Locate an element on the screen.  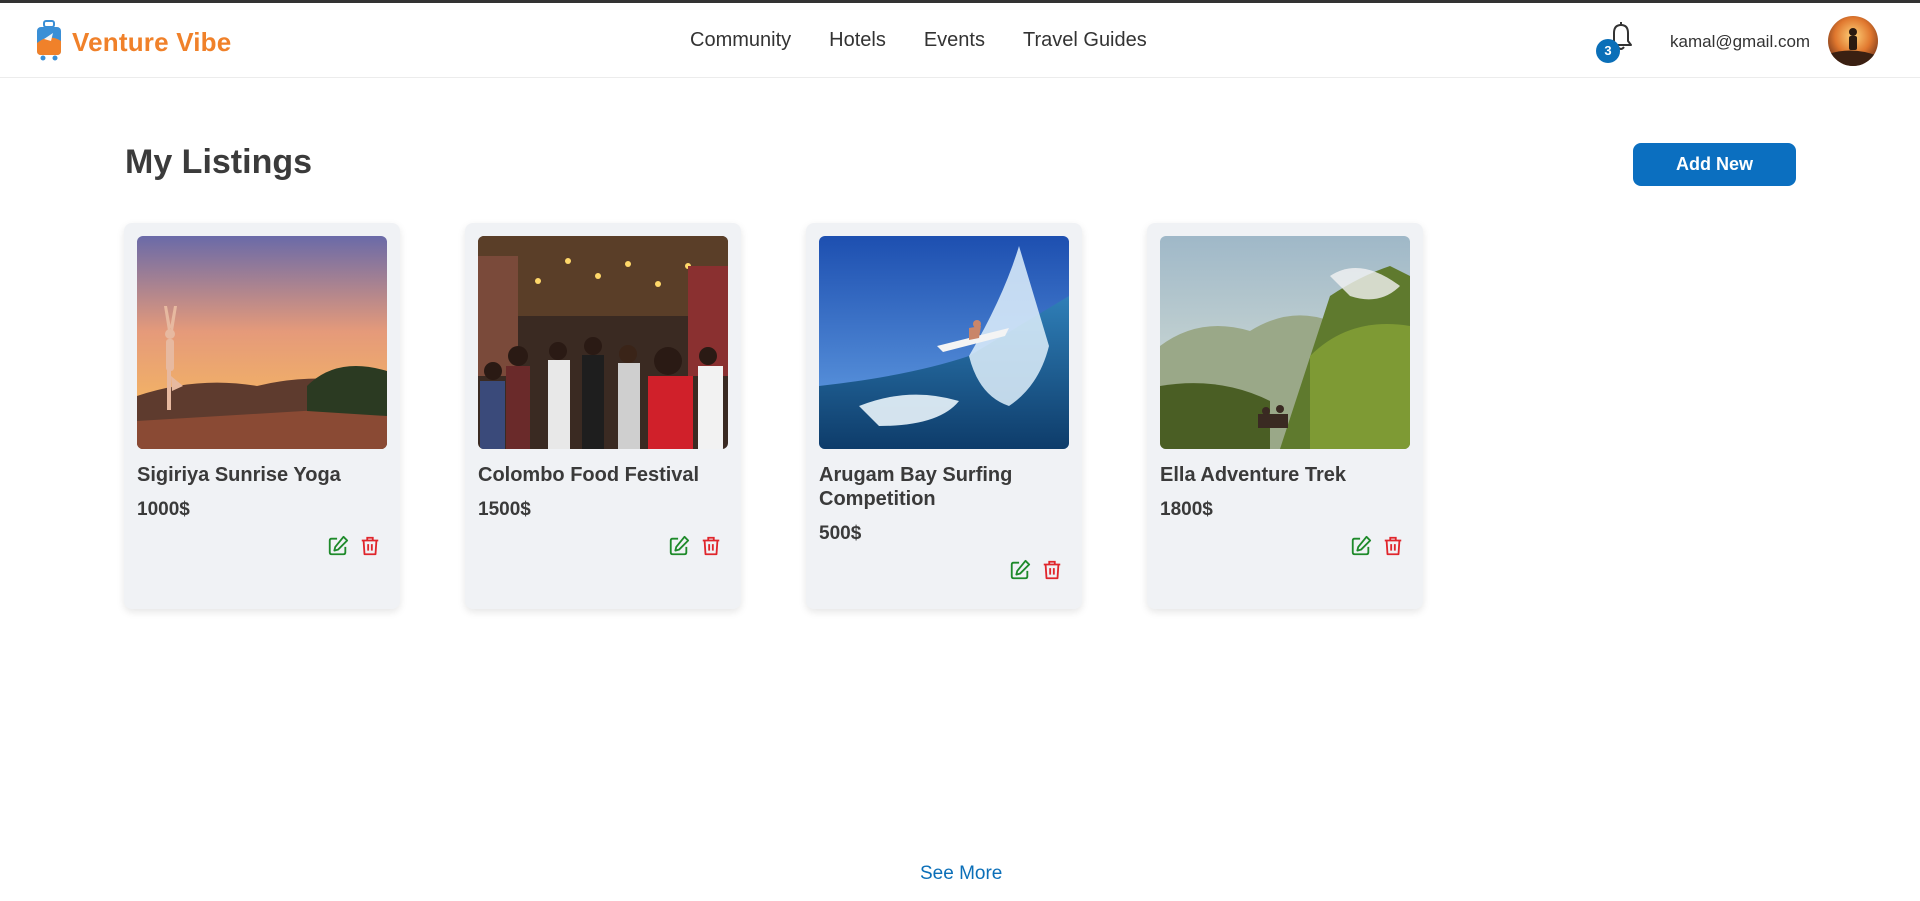
listing-price: 1800$ is located at coordinates (1186, 509).